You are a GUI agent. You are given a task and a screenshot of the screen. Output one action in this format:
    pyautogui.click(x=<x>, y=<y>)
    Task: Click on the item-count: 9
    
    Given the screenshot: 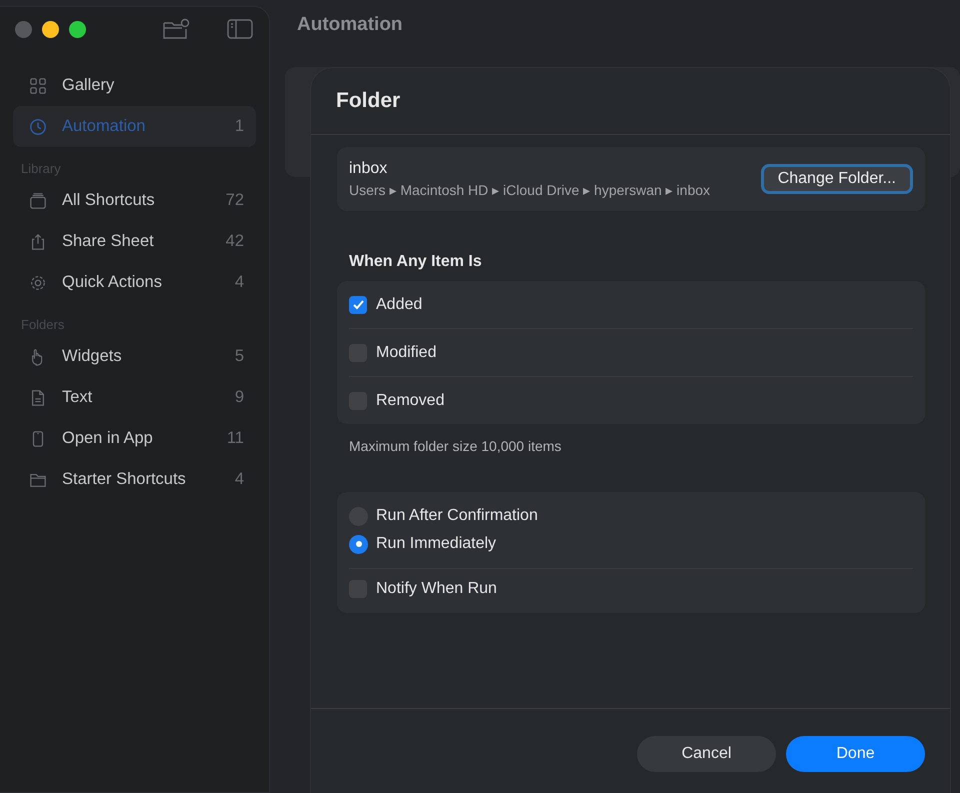 What is the action you would take?
    pyautogui.click(x=239, y=397)
    